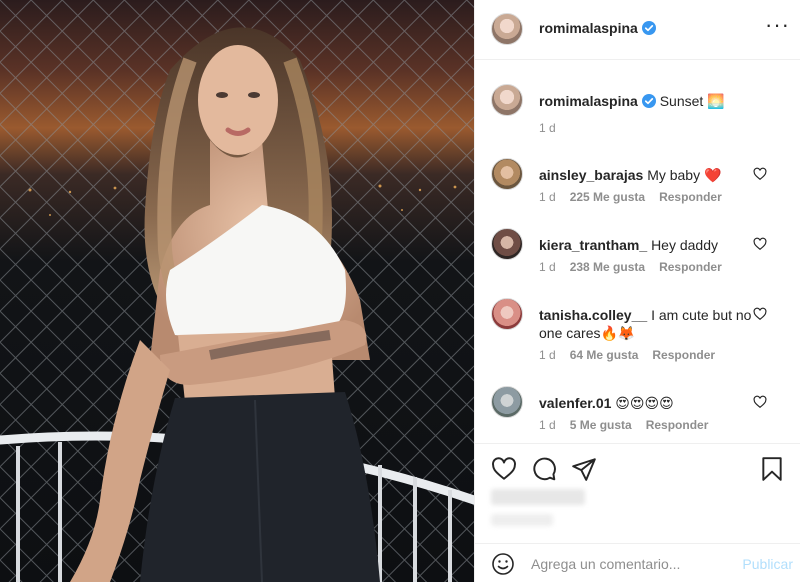 The image size is (800, 582). Describe the element at coordinates (588, 101) in the screenshot. I see `caption-author-username: romimalaspina` at that location.